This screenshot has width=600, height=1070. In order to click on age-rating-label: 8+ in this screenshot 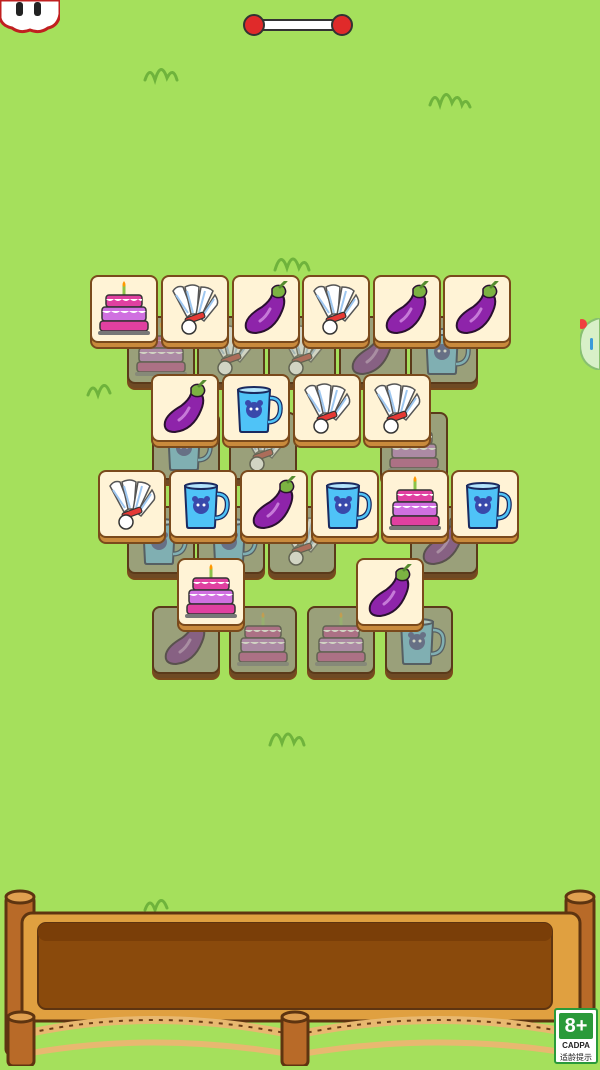, I will do `click(576, 1026)`.